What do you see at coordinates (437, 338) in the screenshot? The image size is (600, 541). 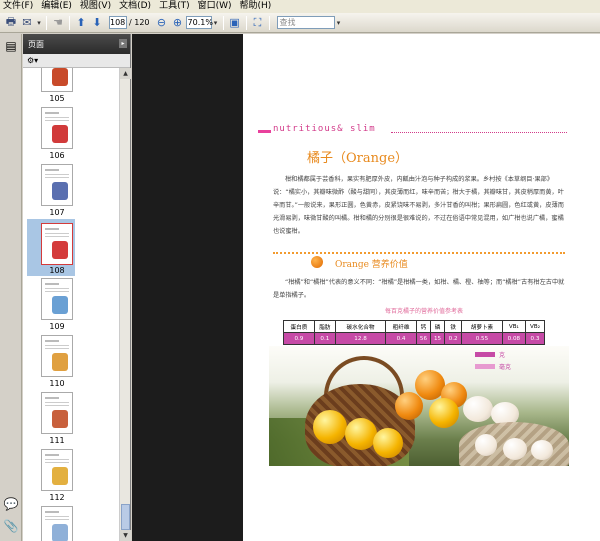 I see `table-value-cell: 15` at bounding box center [437, 338].